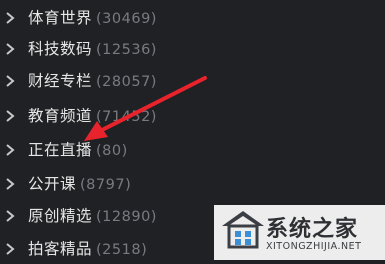  I want to click on category-count: (80), so click(112, 151).